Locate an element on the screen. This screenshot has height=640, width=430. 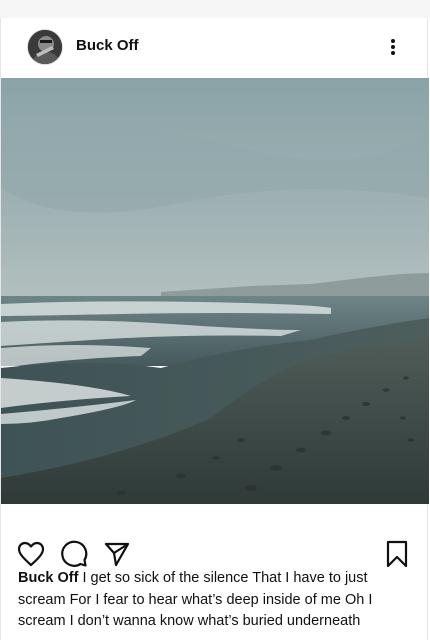
avatar-image is located at coordinates (45, 47).